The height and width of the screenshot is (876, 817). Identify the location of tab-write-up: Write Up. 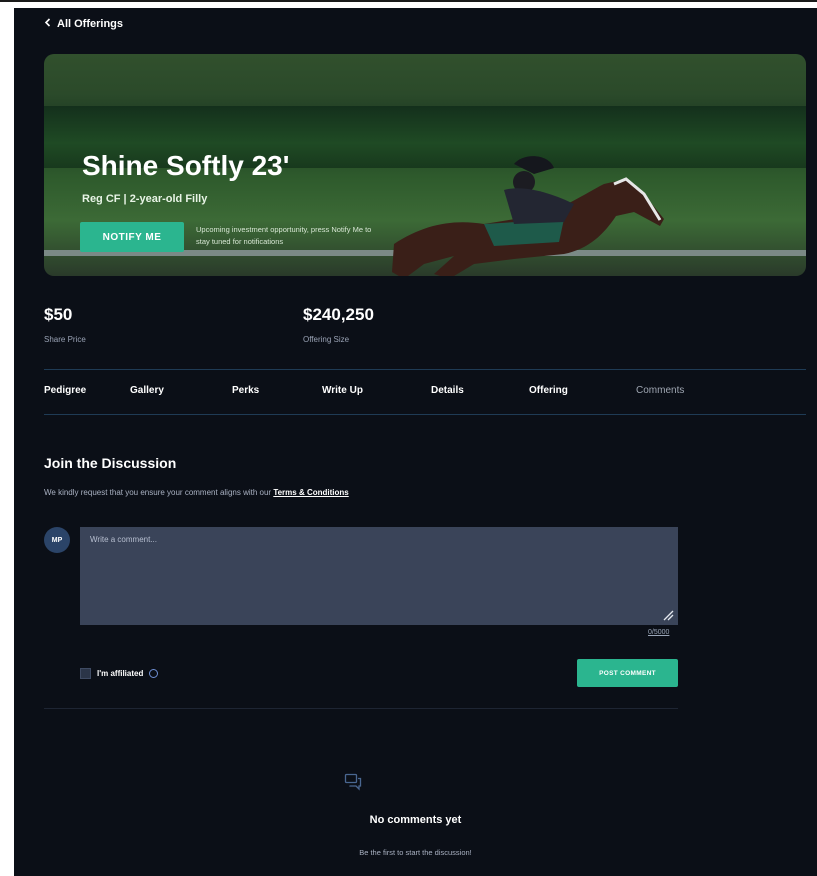
(342, 390).